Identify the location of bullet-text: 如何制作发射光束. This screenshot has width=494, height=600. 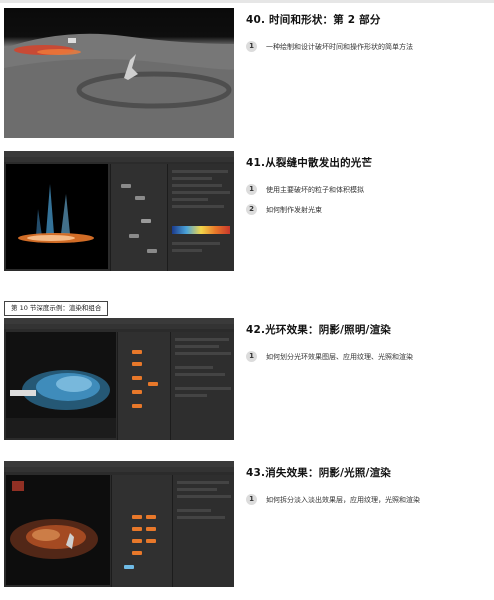
(294, 209).